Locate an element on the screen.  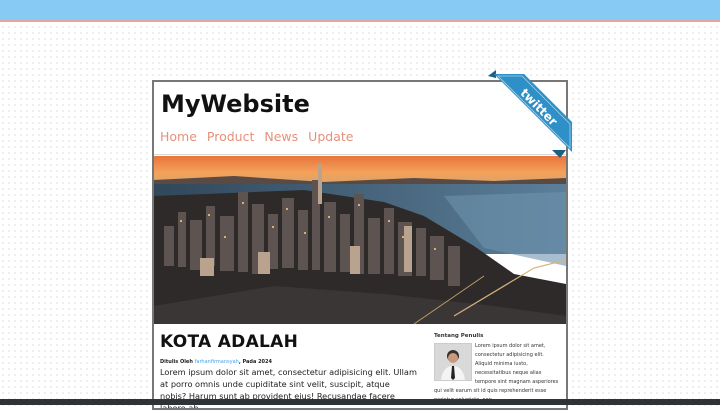
nav-link-home: Home is located at coordinates (178, 136).